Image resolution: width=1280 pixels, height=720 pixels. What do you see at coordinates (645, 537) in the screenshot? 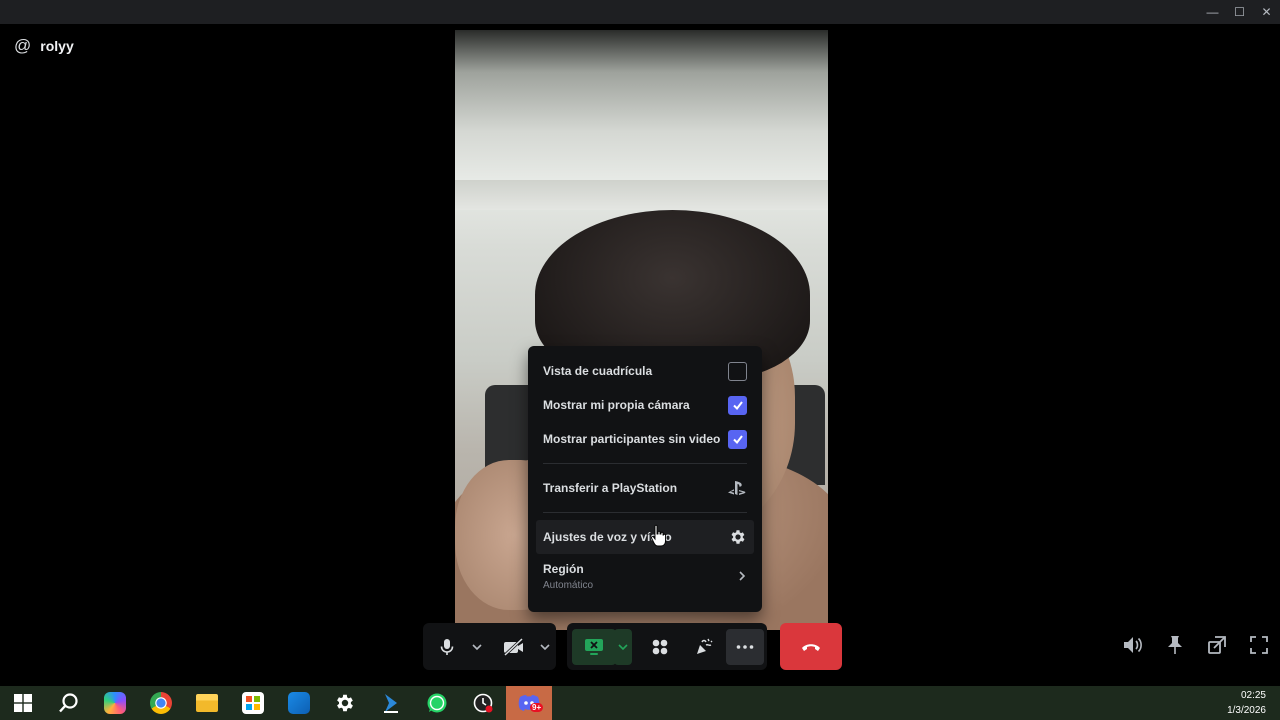
I see `menu-item-voice-video-settings: Ajustes de voz y vídeo` at bounding box center [645, 537].